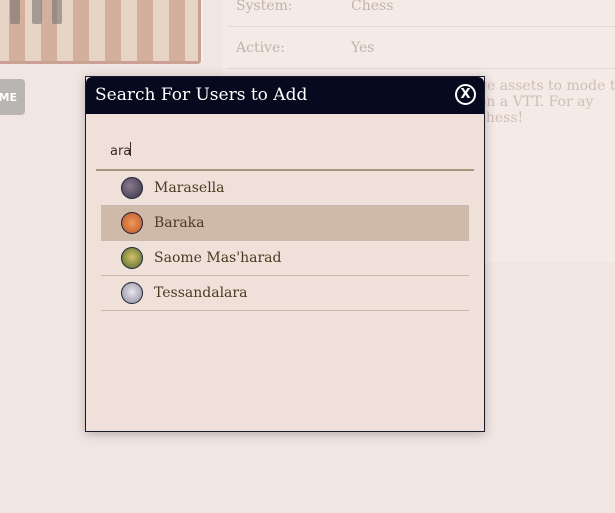 This screenshot has width=615, height=513. What do you see at coordinates (285, 293) in the screenshot?
I see `result-item-tessandalara: Tessandalara` at bounding box center [285, 293].